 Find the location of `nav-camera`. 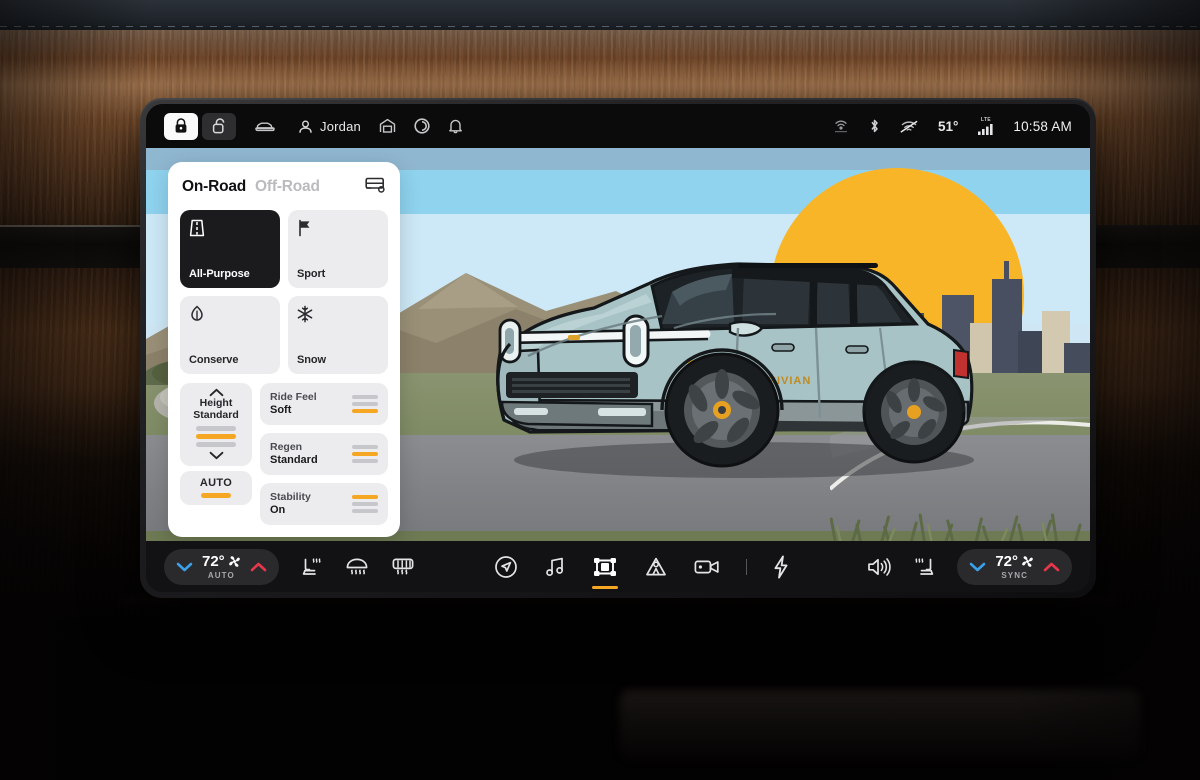

nav-camera is located at coordinates (707, 567).